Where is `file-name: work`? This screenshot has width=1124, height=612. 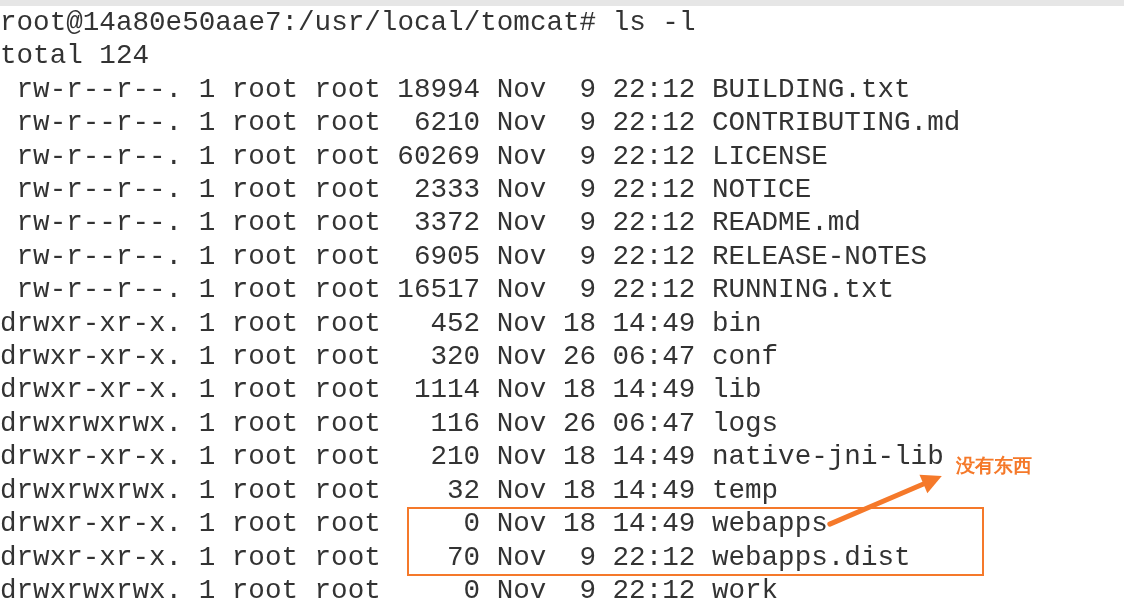
file-name: work is located at coordinates (745, 590).